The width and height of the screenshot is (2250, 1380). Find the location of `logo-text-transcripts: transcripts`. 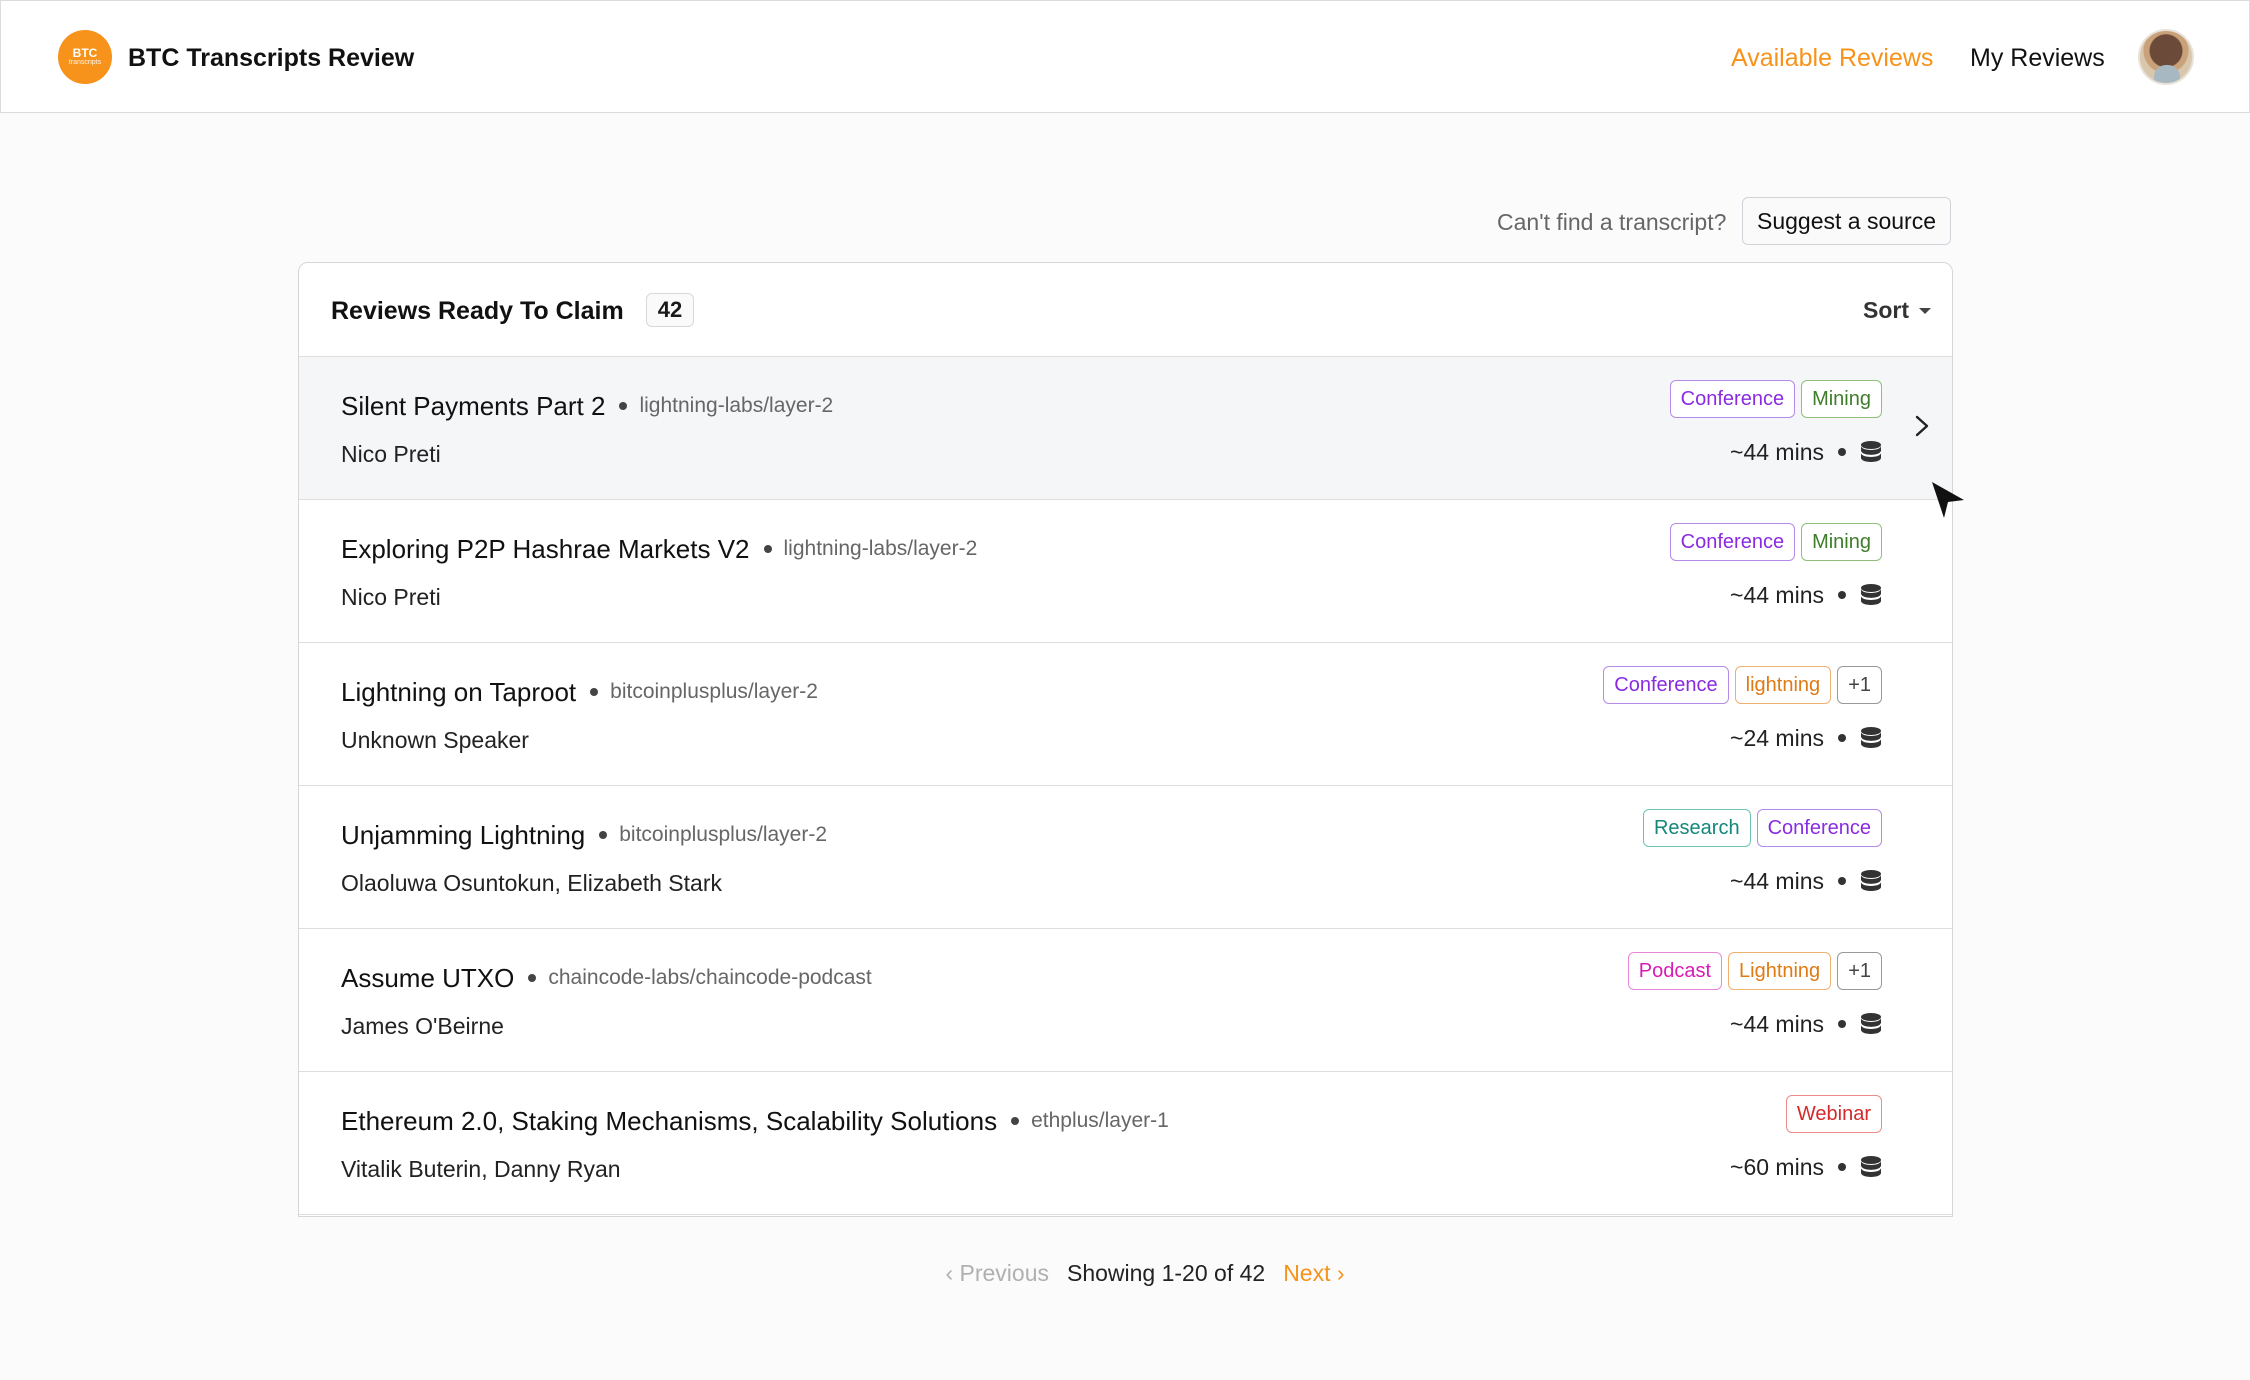

logo-text-transcripts: transcripts is located at coordinates (85, 62).